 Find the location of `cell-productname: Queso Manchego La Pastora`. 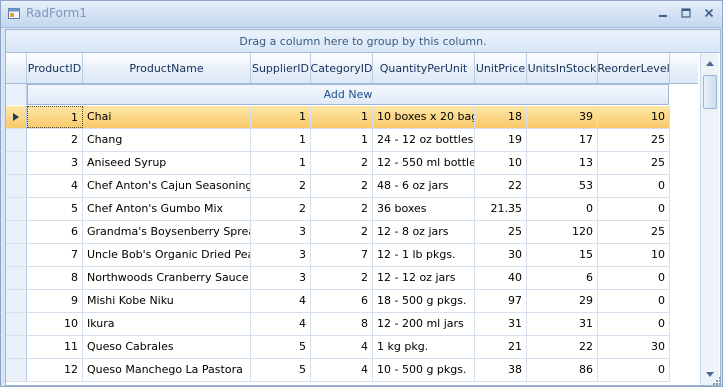

cell-productname: Queso Manchego La Pastora is located at coordinates (167, 370).